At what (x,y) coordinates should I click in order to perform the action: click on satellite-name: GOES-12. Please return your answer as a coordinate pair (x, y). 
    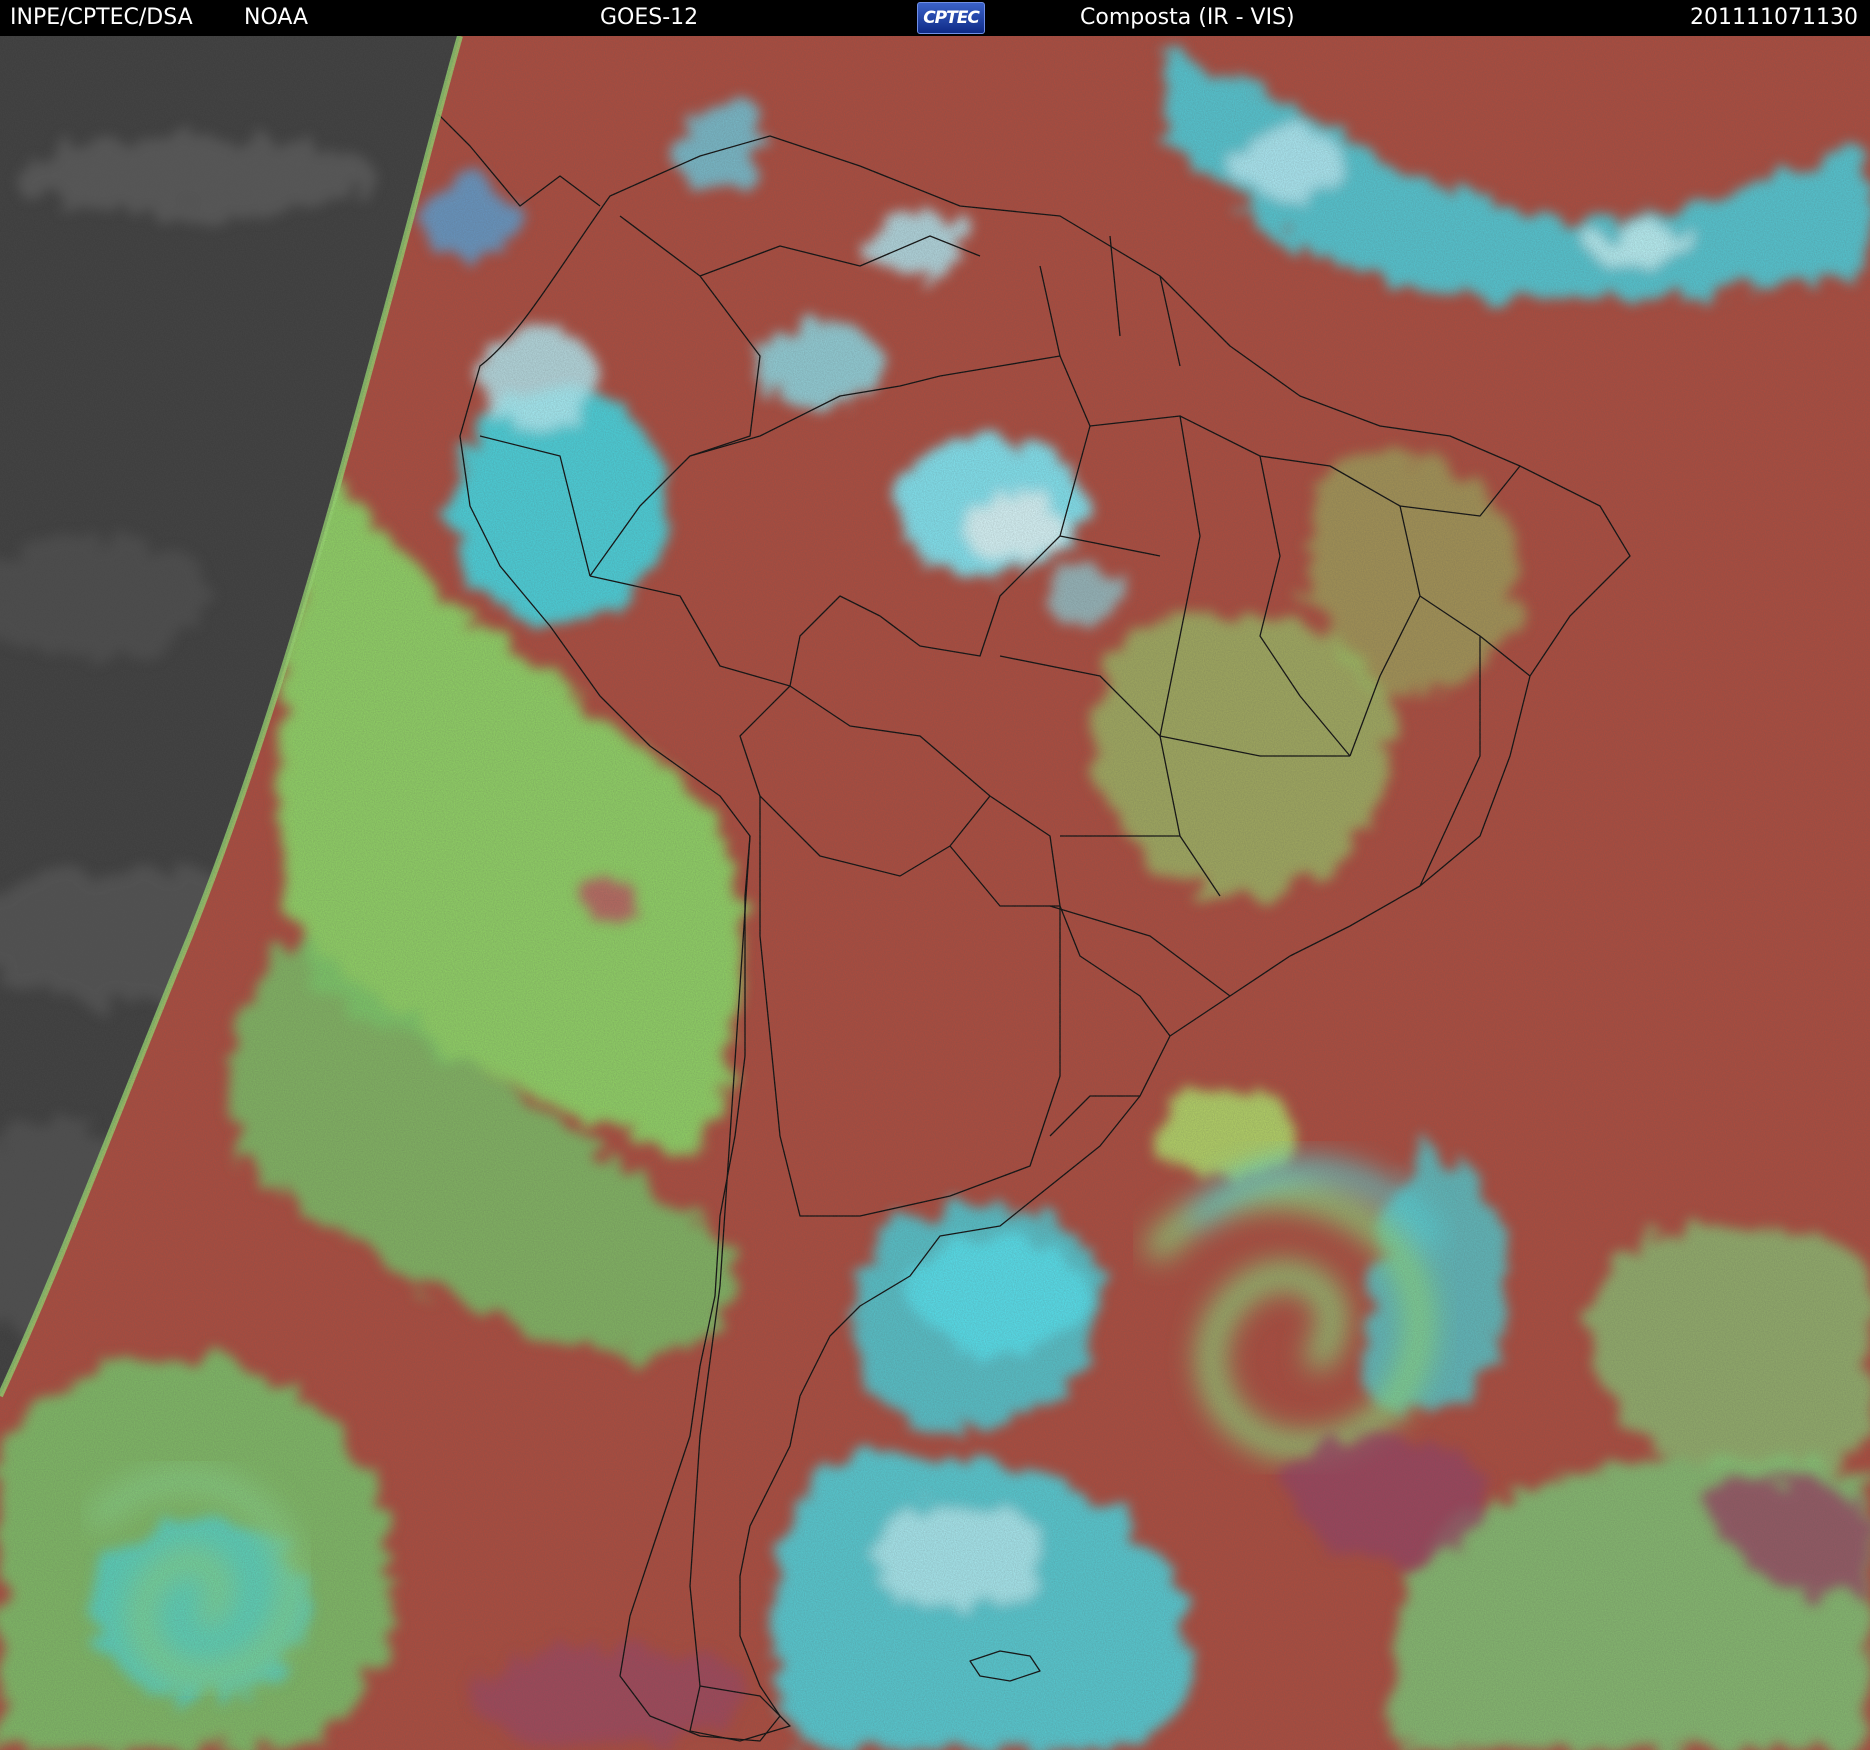
    Looking at the image, I should click on (649, 17).